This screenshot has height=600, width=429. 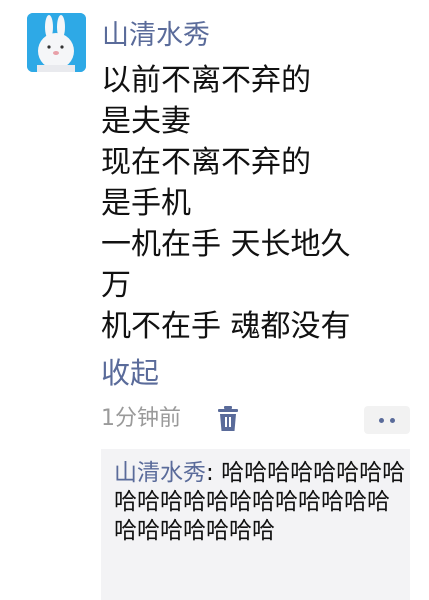 I want to click on avatar, so click(x=56, y=42).